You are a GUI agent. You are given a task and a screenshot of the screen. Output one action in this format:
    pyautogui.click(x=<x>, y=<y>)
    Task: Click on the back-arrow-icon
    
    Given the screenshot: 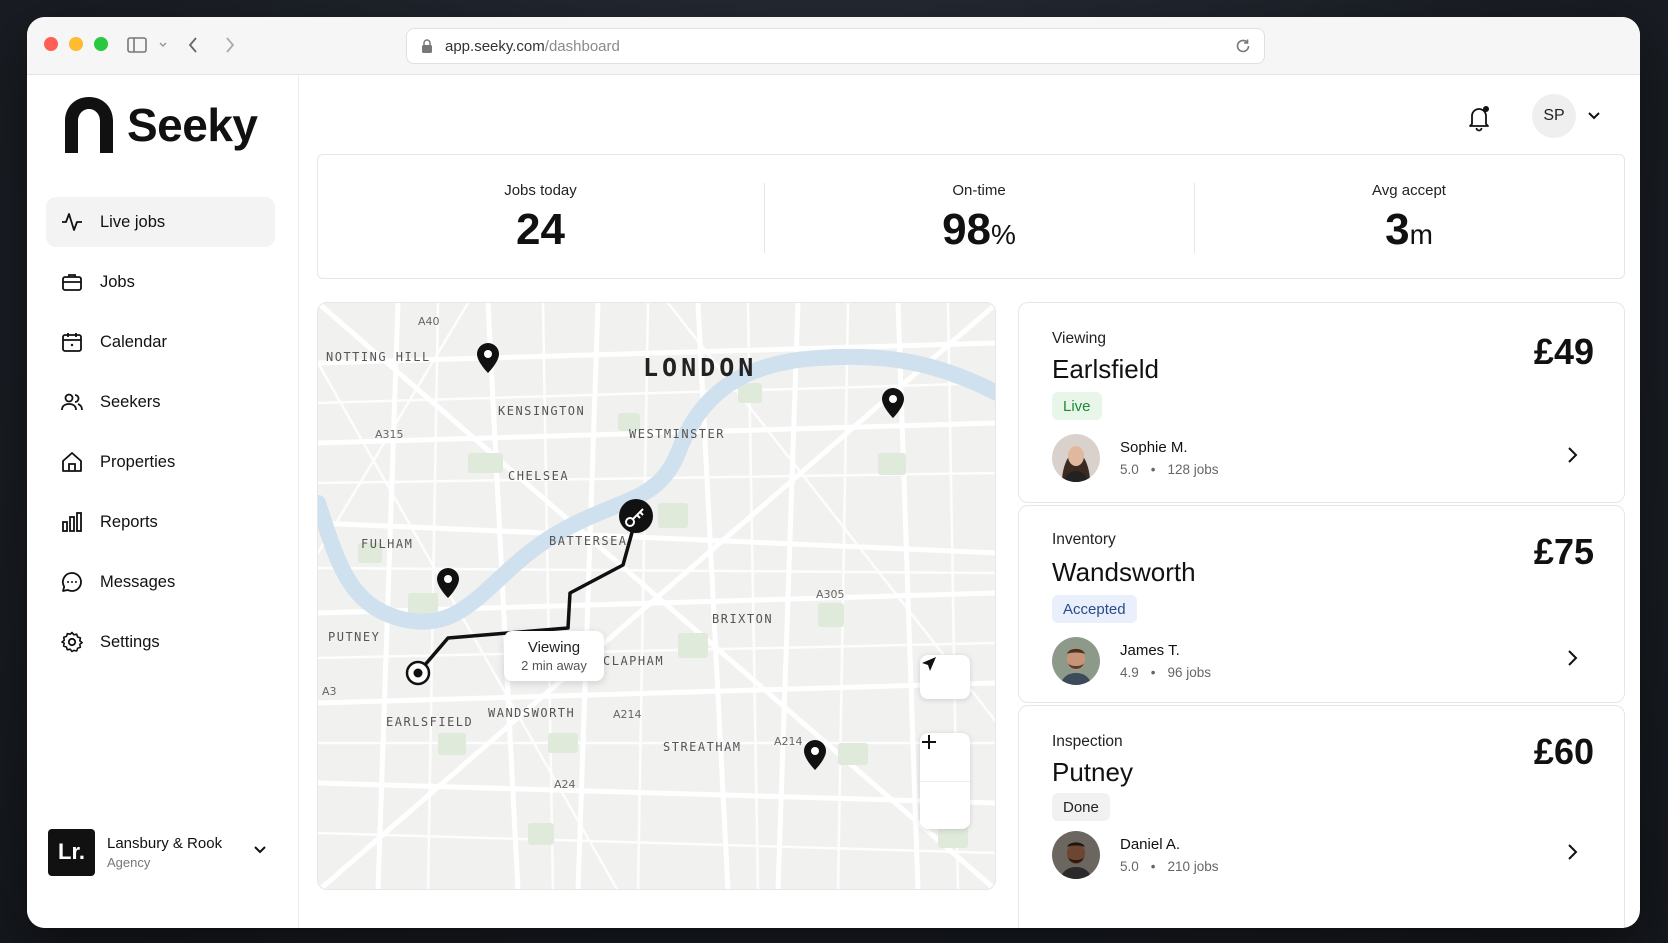 What is the action you would take?
    pyautogui.click(x=193, y=45)
    